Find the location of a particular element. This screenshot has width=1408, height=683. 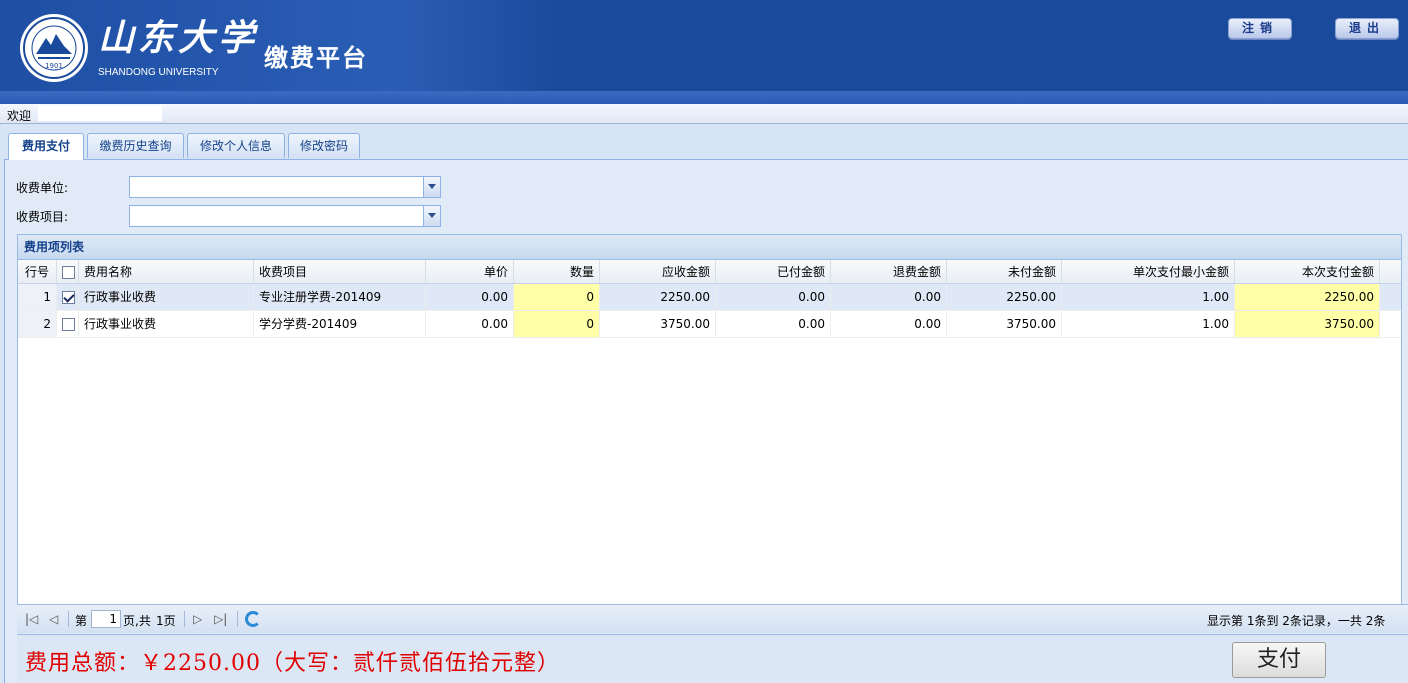

col-header-select-all is located at coordinates (68, 271).